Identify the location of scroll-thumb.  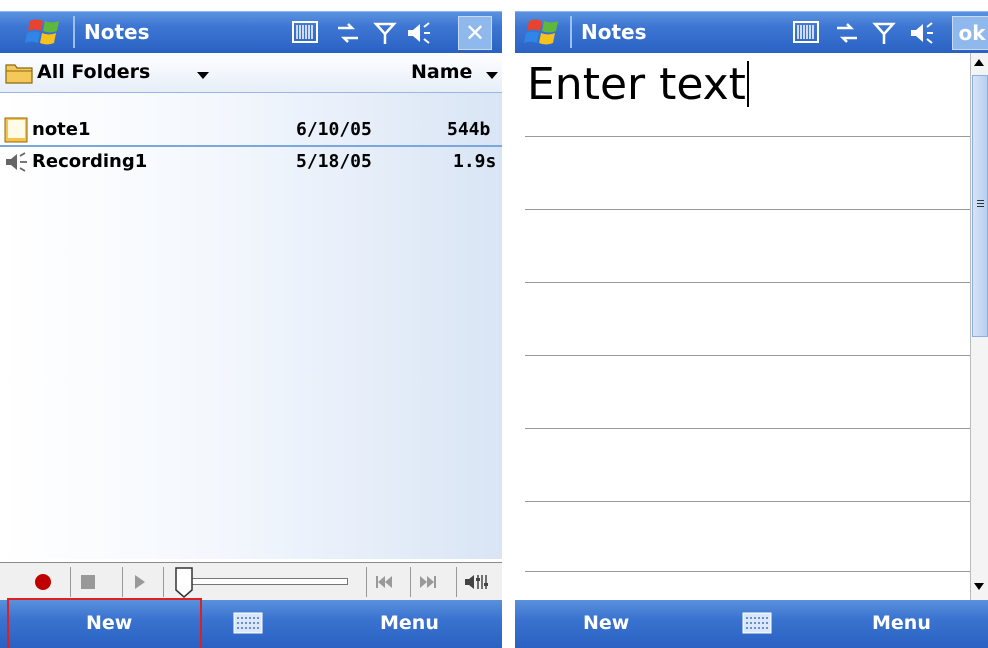
(980, 206).